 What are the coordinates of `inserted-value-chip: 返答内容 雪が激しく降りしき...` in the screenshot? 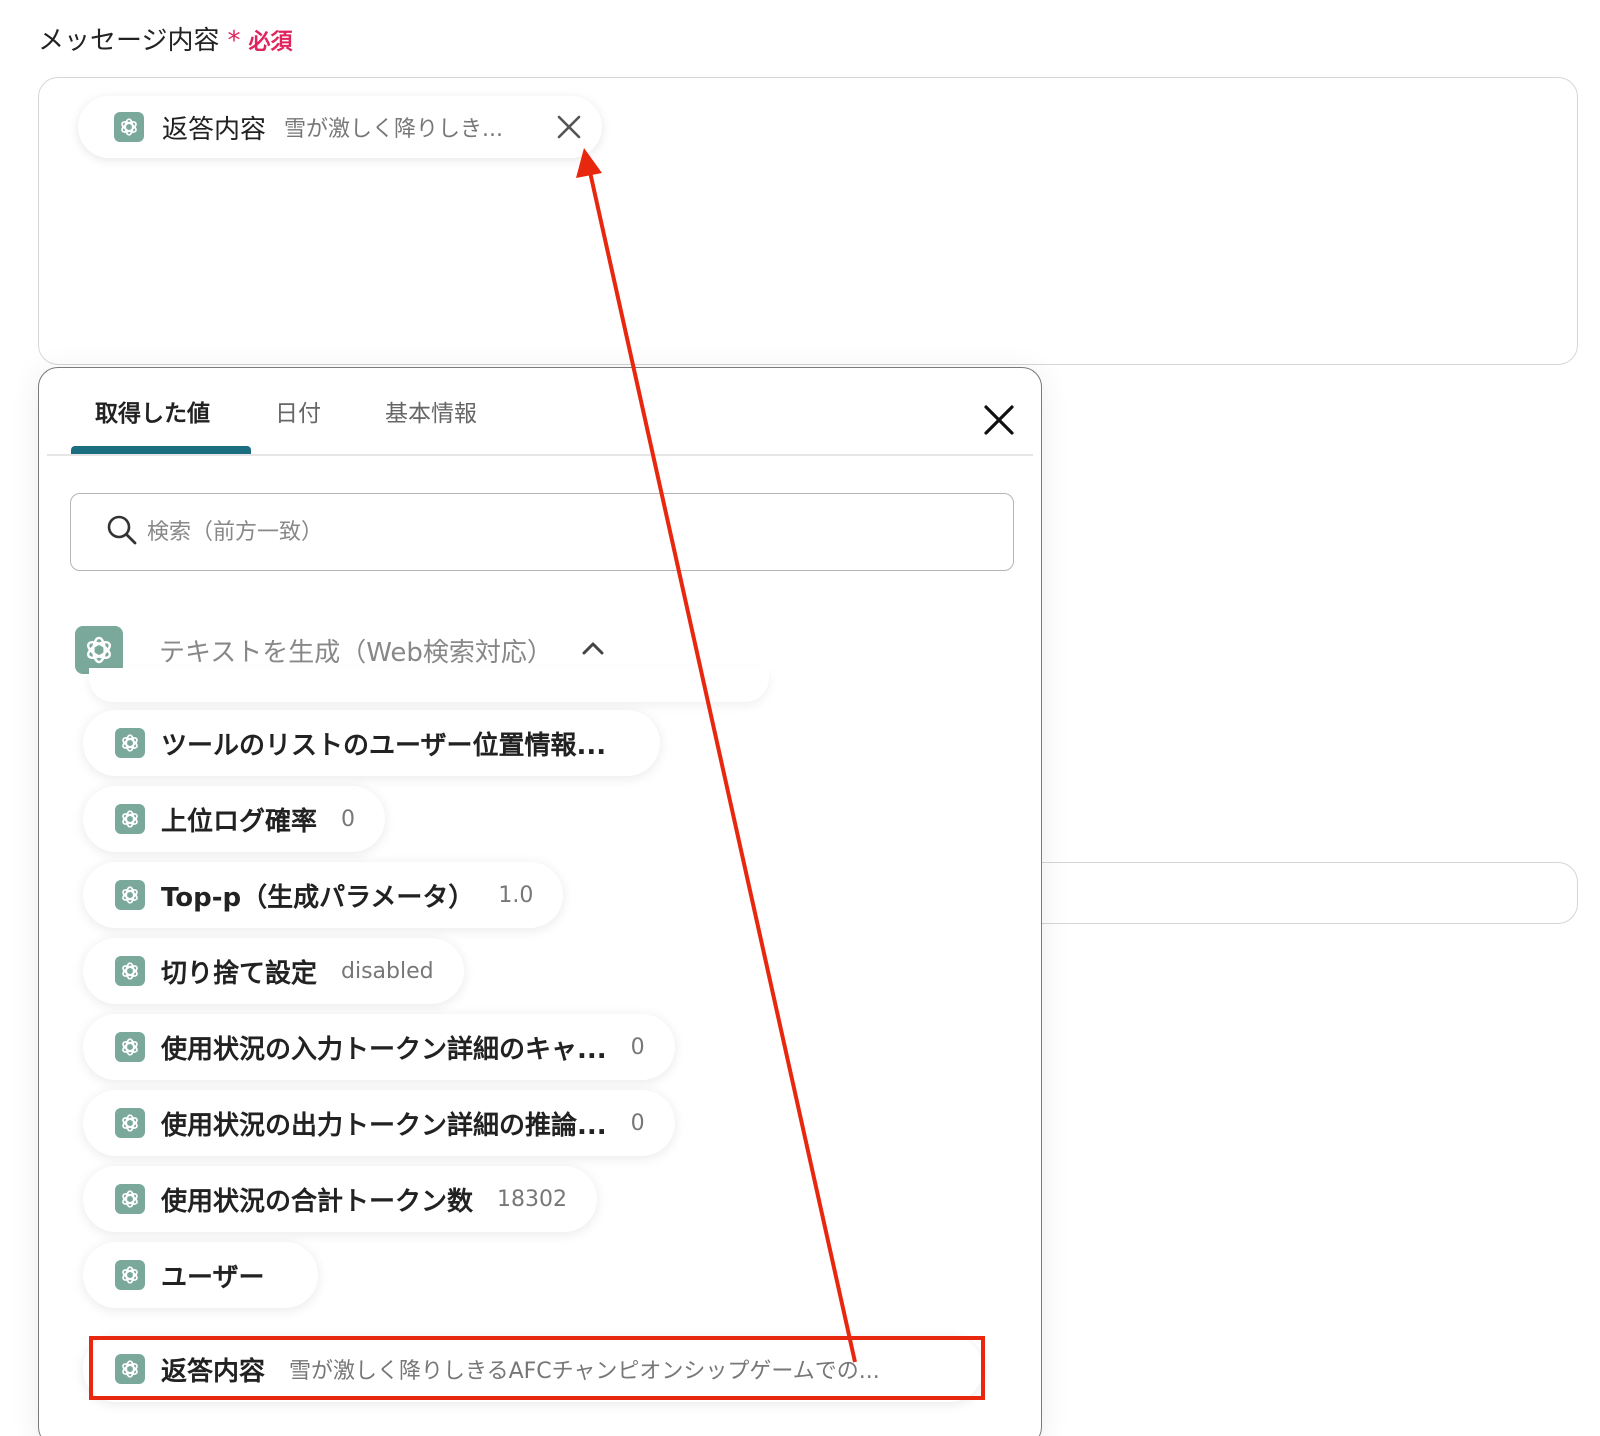 It's located at (340, 127).